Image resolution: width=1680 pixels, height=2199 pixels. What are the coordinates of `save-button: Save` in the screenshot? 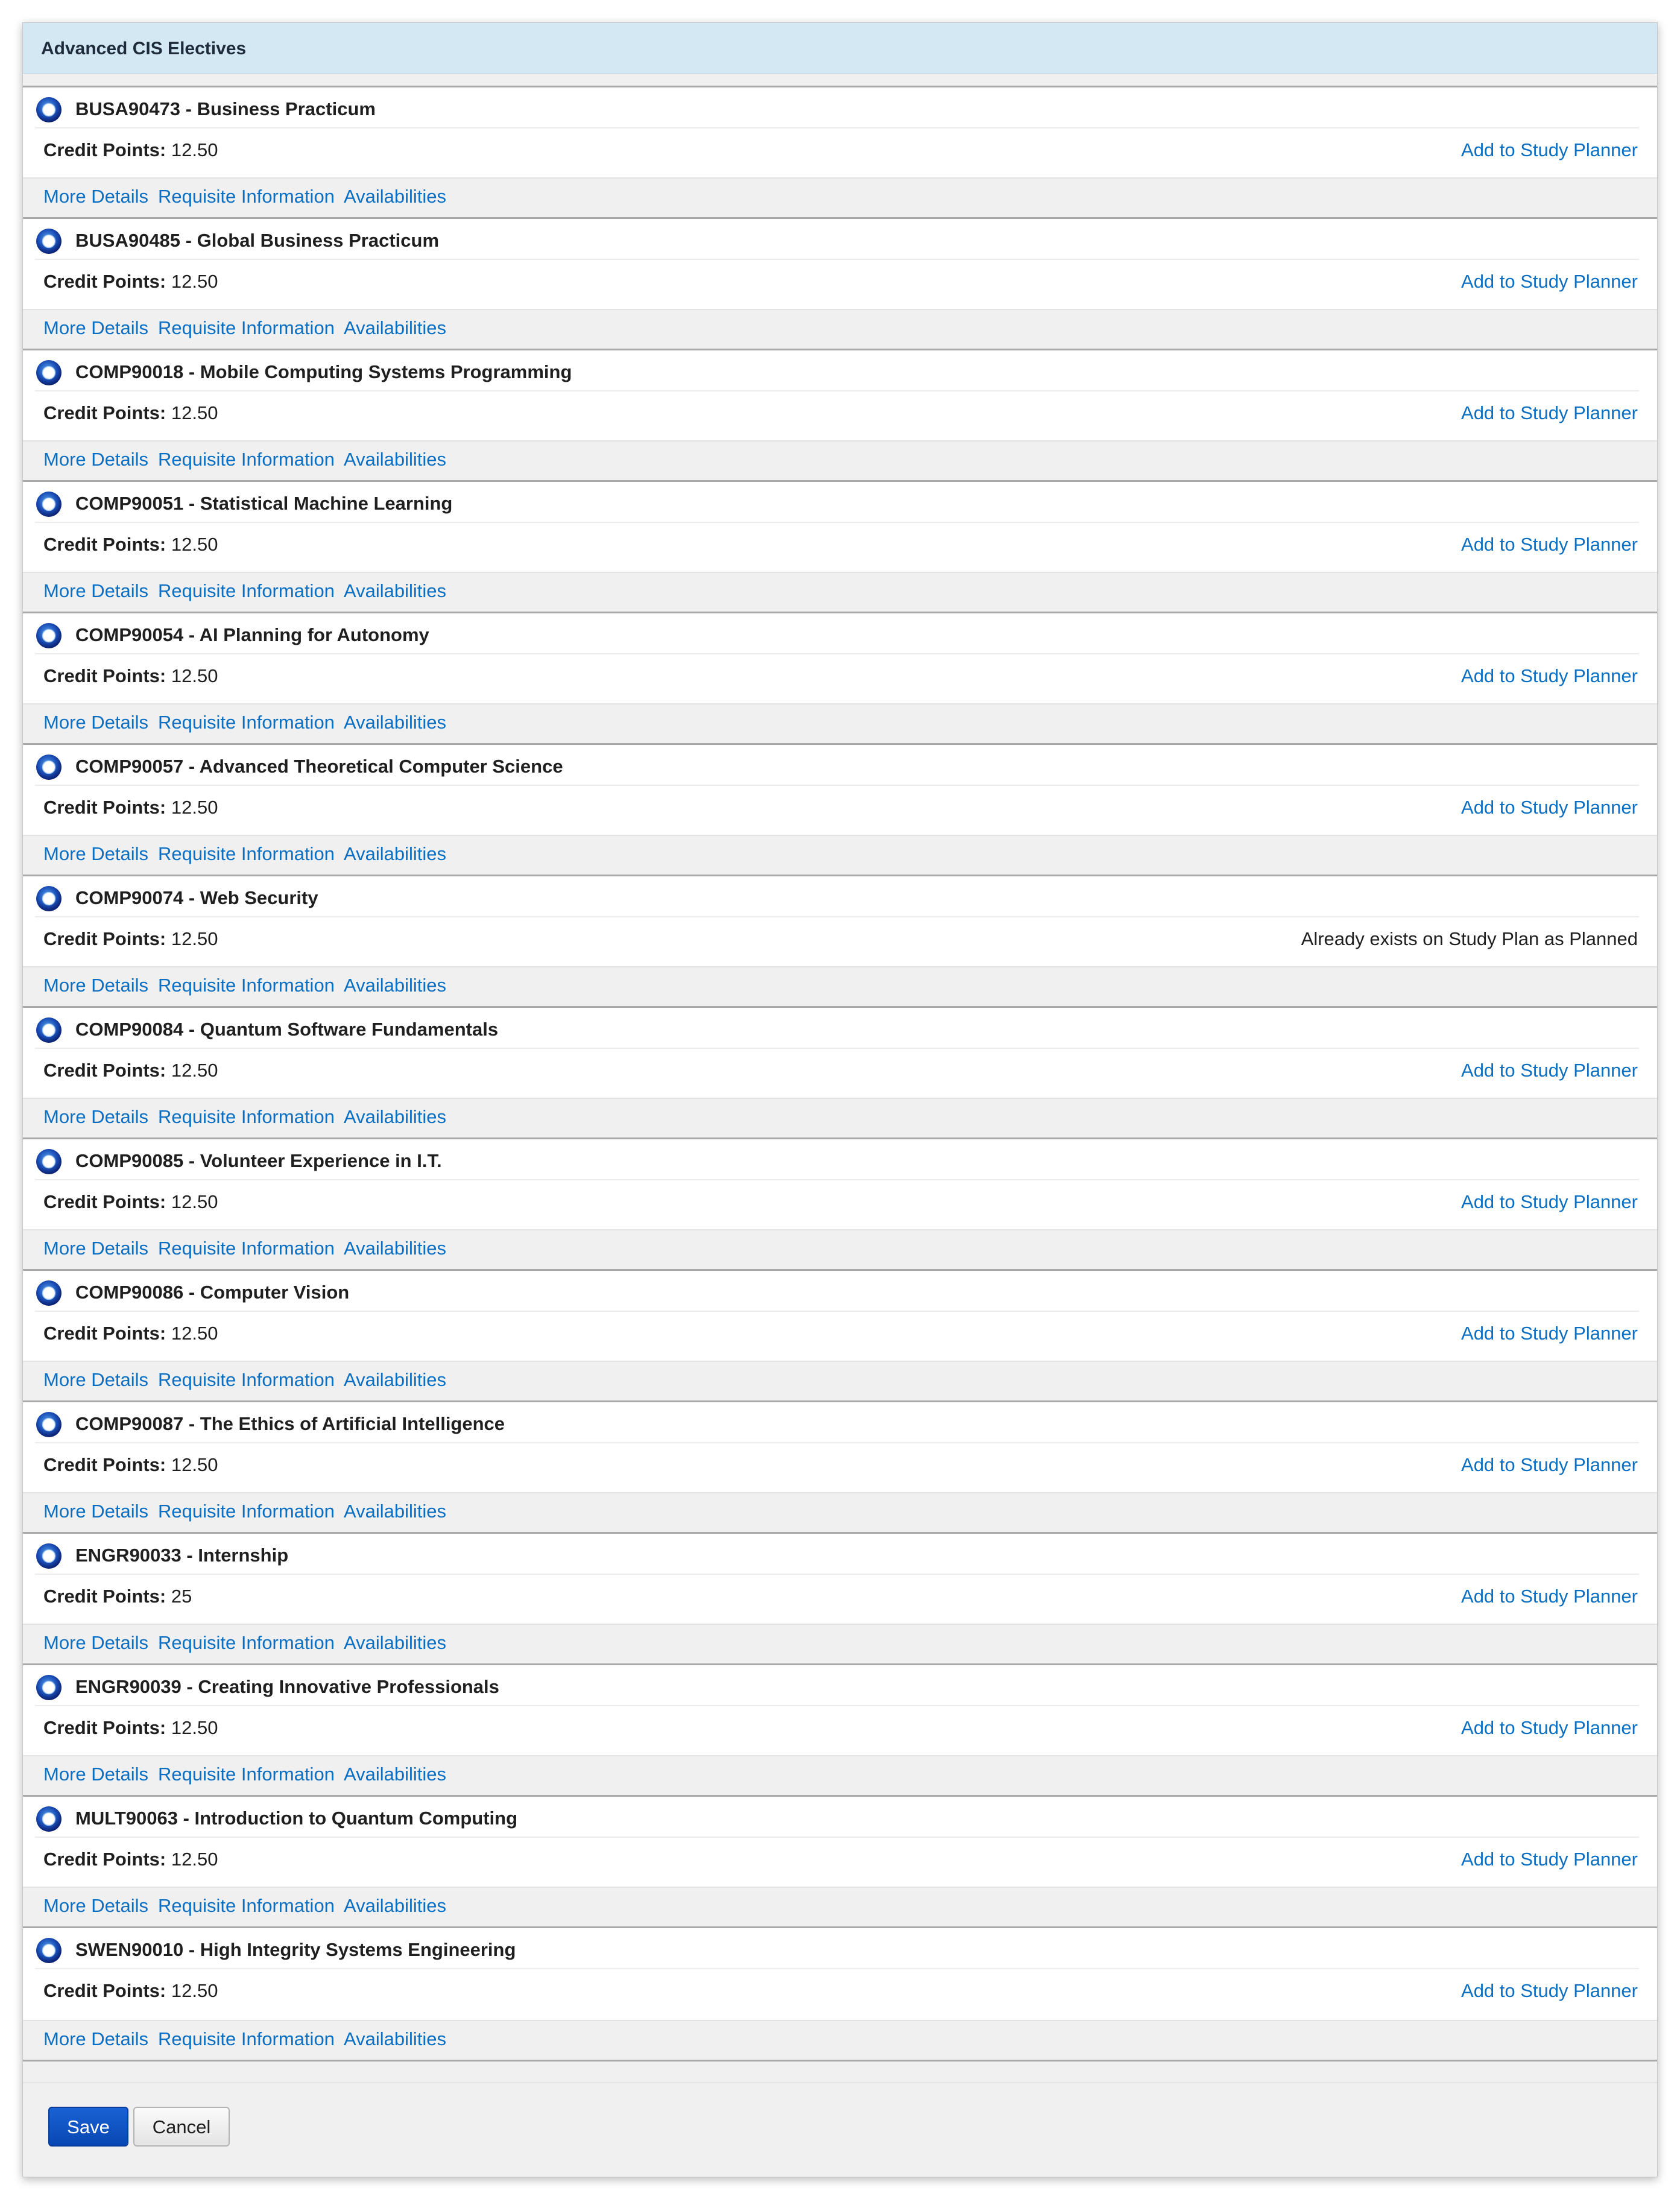 It's located at (88, 2127).